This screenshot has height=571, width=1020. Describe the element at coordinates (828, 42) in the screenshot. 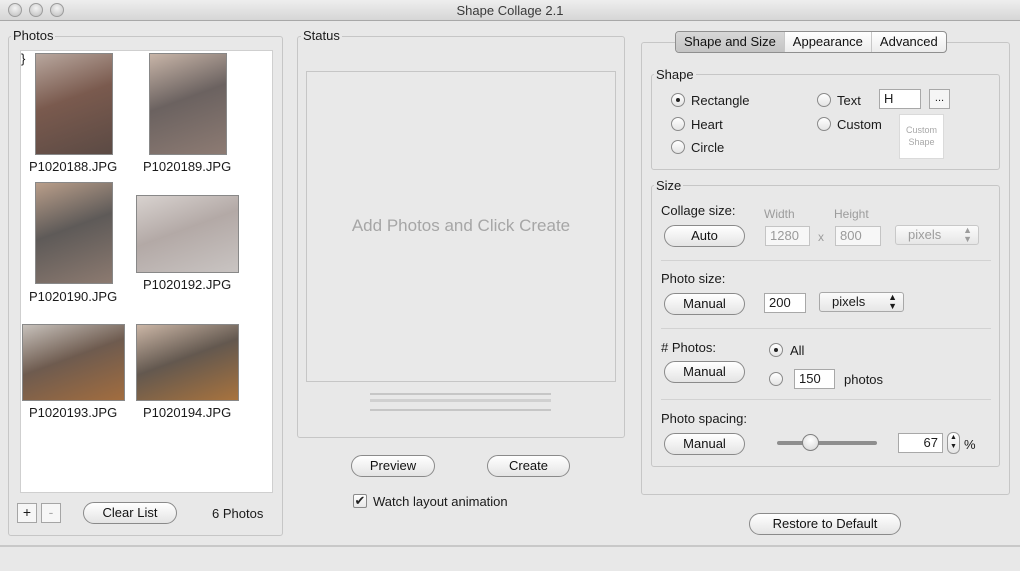

I see `tab-appearance: Appearance` at that location.